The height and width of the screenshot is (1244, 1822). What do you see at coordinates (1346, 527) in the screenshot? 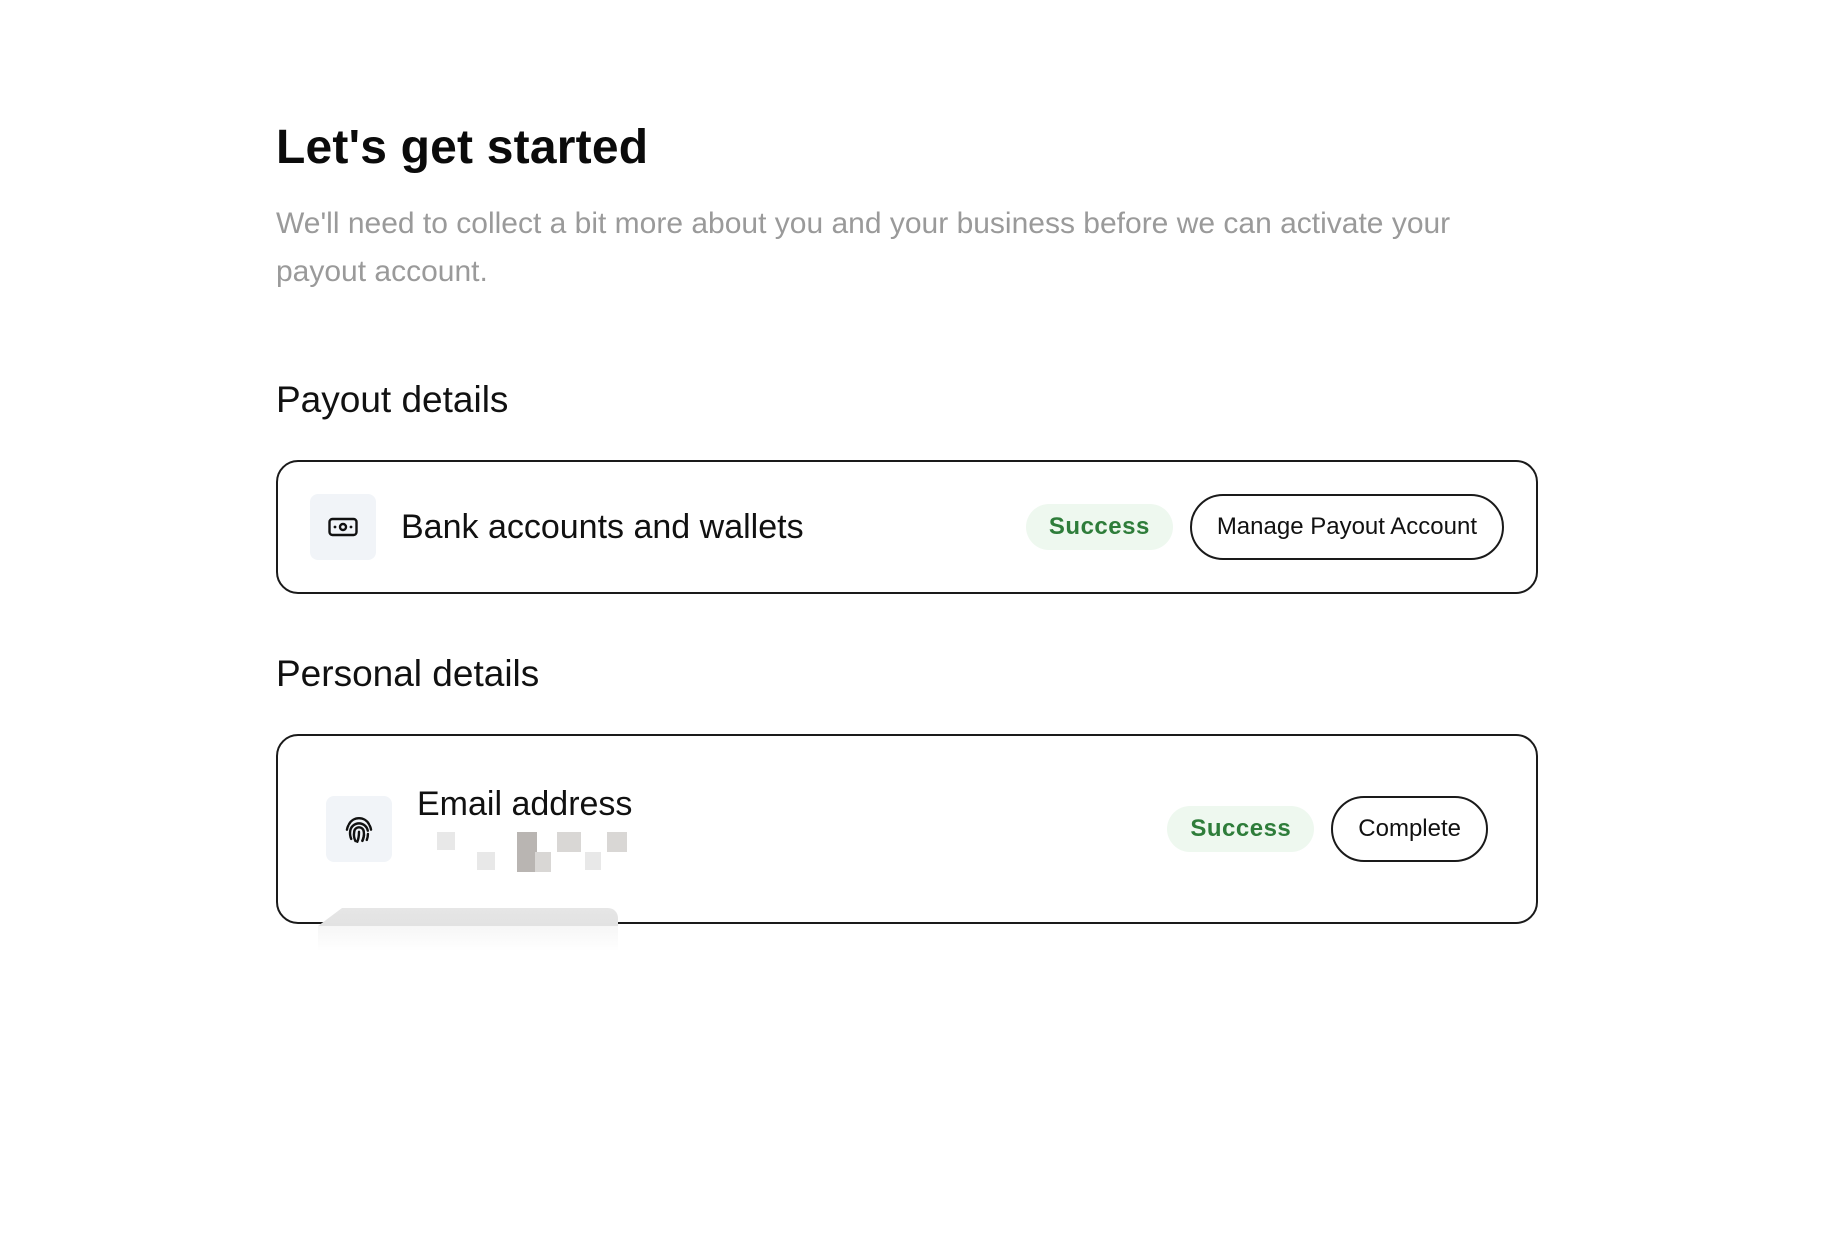
I see `manage-payout-account-button: Manage Payout Account` at bounding box center [1346, 527].